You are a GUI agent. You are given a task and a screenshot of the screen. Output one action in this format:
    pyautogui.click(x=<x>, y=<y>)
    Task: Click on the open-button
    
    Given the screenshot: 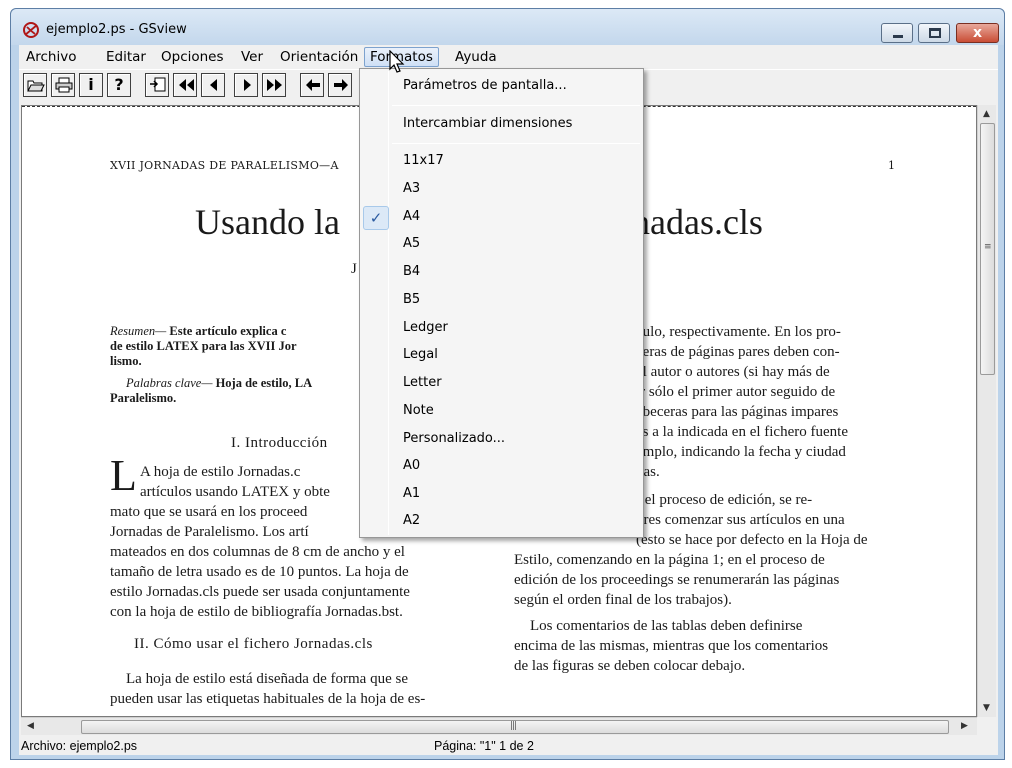 What is the action you would take?
    pyautogui.click(x=35, y=85)
    